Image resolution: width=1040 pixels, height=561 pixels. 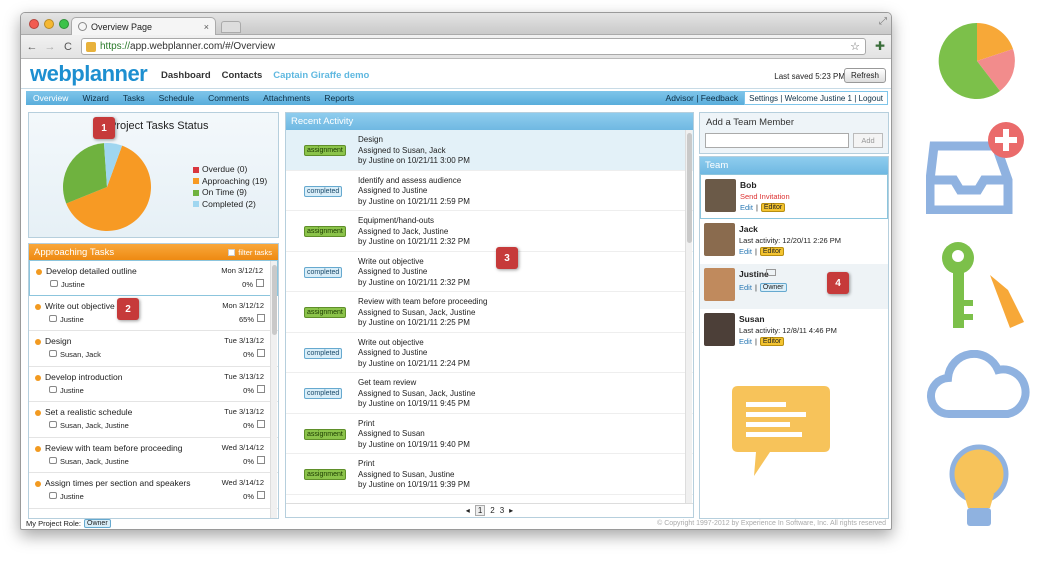 I want to click on email-icon, so click(x=771, y=272).